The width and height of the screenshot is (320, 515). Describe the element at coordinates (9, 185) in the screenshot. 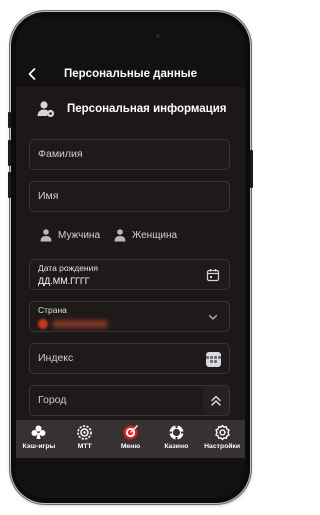

I see `phone-volume-down-button` at that location.